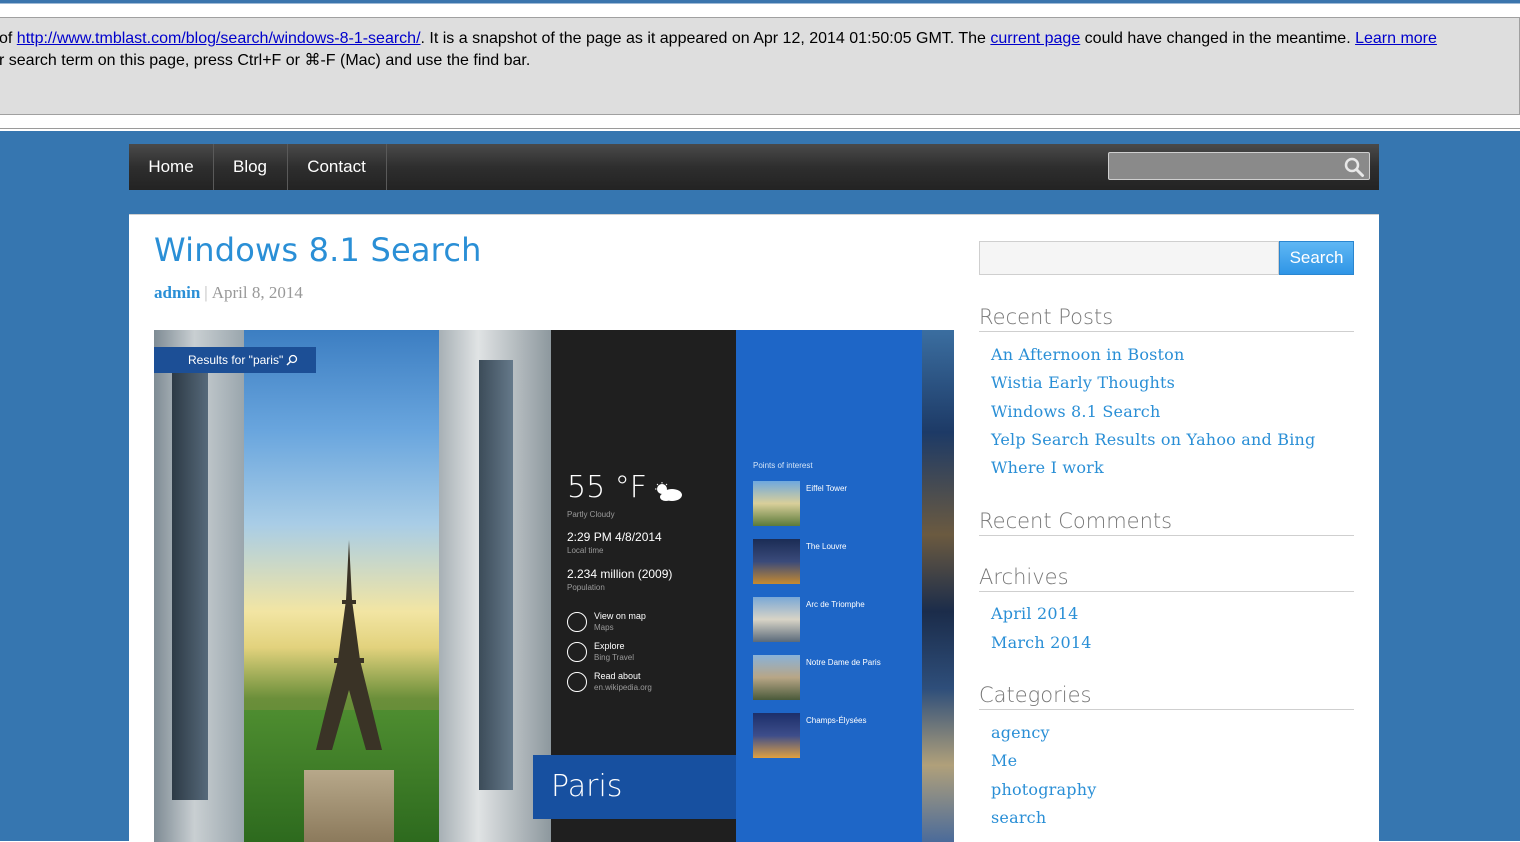 This screenshot has width=1520, height=842. I want to click on action-explore: Explore, so click(609, 646).